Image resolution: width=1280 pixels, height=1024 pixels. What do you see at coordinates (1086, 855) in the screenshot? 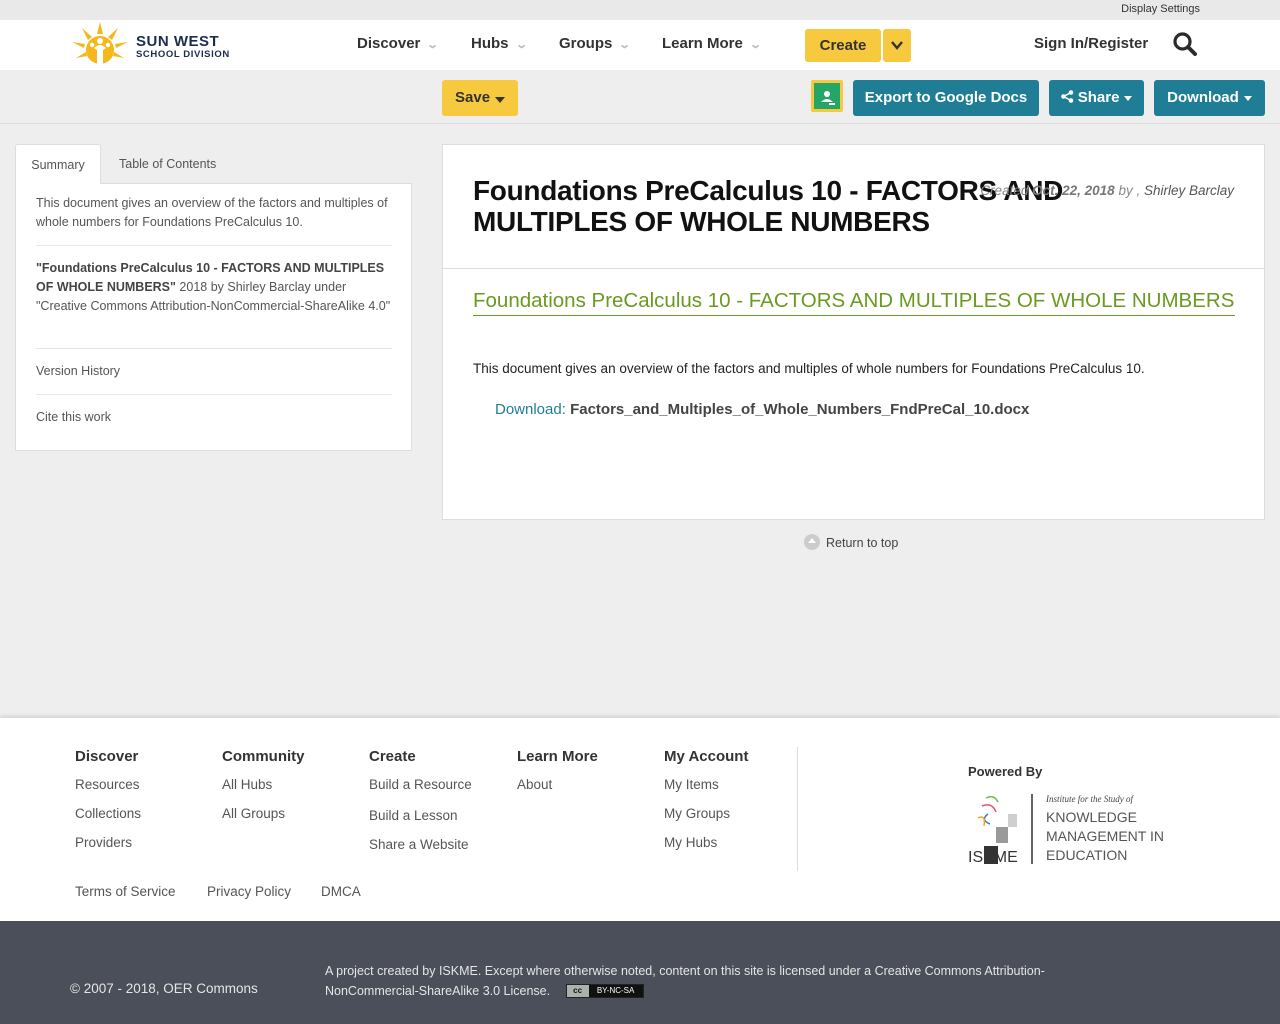
I see `iskme-line-education: EDUCATION` at bounding box center [1086, 855].